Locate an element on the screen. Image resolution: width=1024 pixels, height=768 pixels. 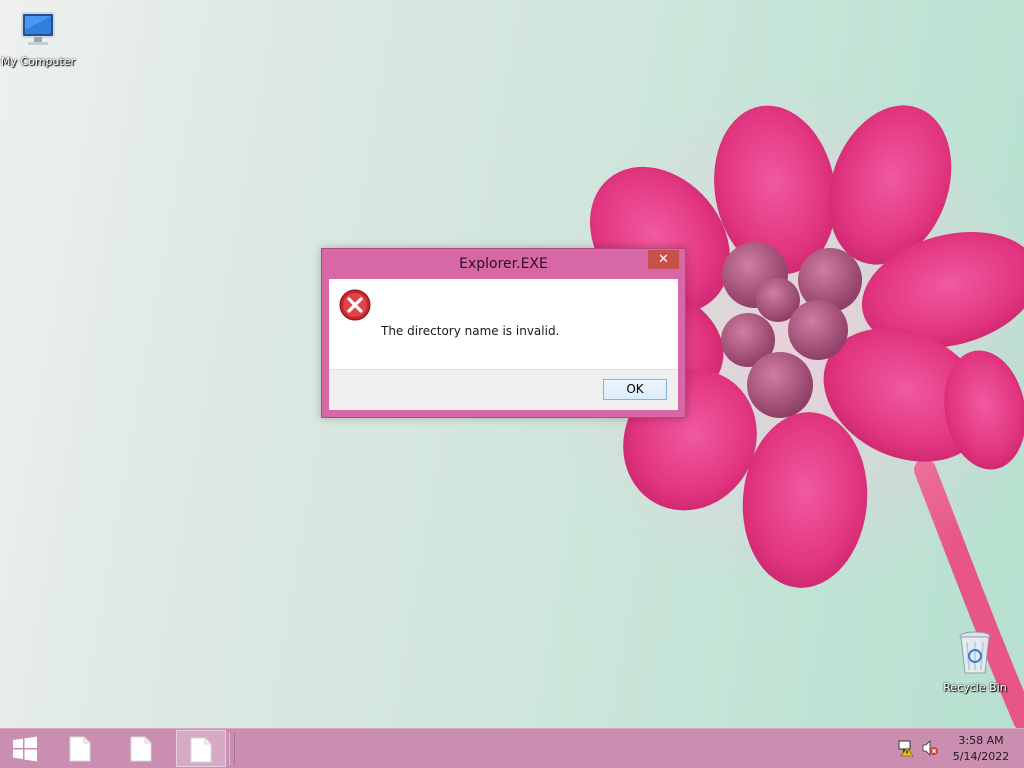
tray-volume is located at coordinates (930, 750).